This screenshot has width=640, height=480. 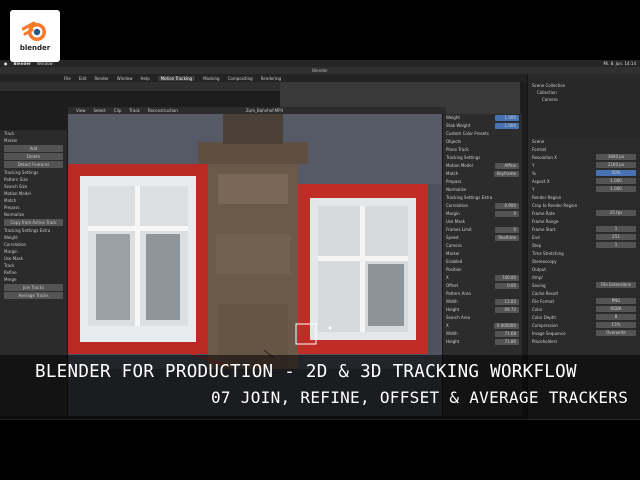 I want to click on property-field: 25 fps, so click(x=616, y=213).